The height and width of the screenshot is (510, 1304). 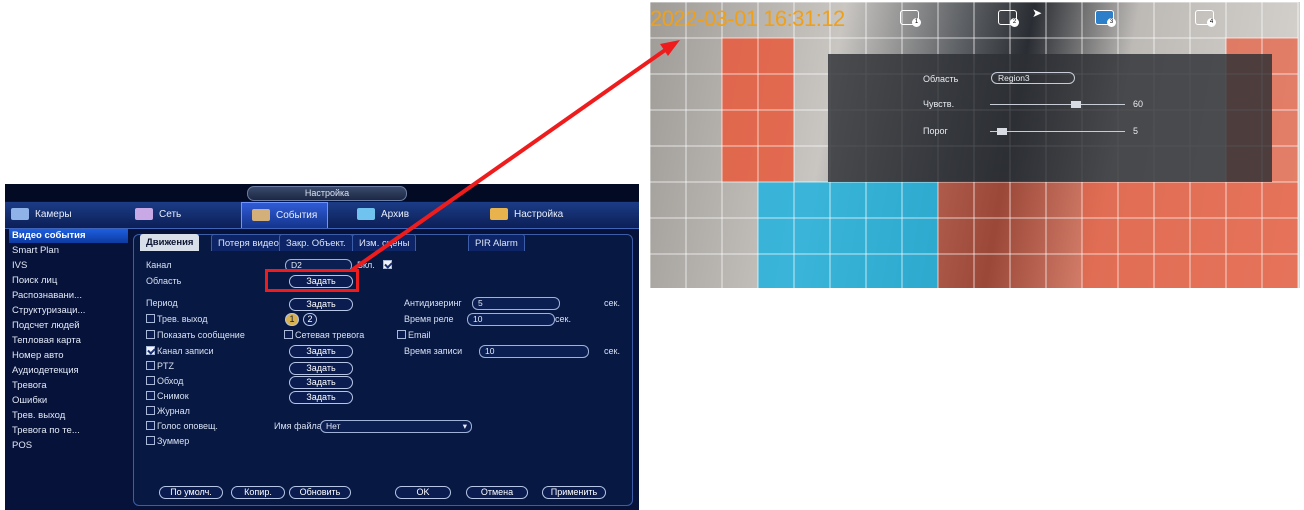 I want to click on pointer-arrow, so click(x=515, y=156).